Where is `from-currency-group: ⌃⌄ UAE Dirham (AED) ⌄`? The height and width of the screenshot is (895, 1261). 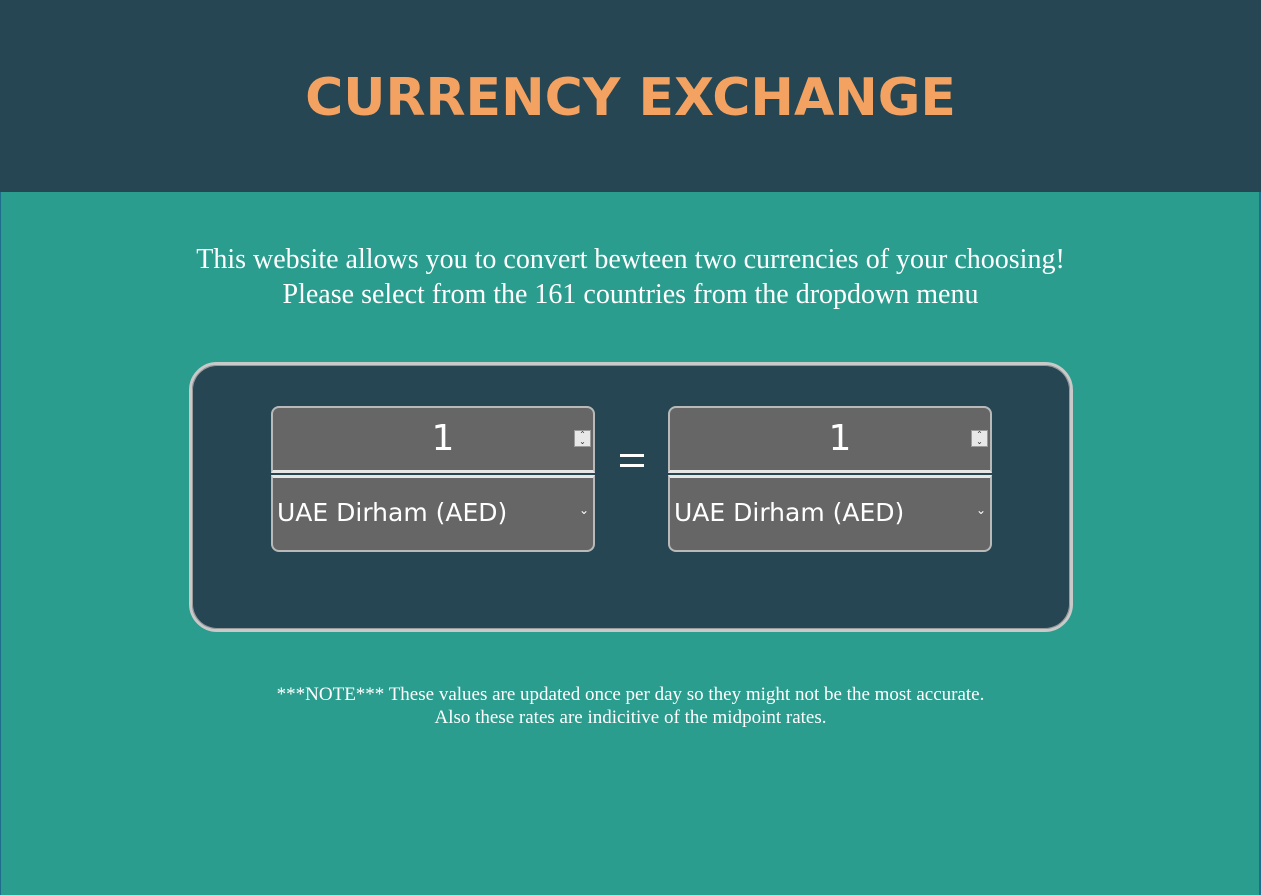 from-currency-group: ⌃⌄ UAE Dirham (AED) ⌄ is located at coordinates (433, 479).